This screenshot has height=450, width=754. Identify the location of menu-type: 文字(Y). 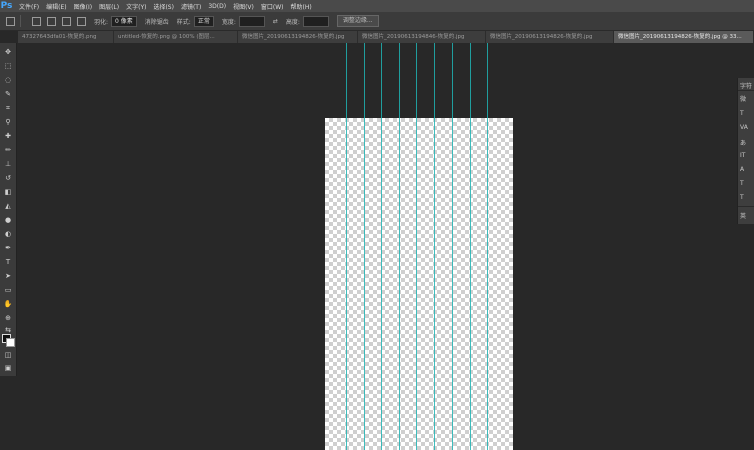
(136, 6).